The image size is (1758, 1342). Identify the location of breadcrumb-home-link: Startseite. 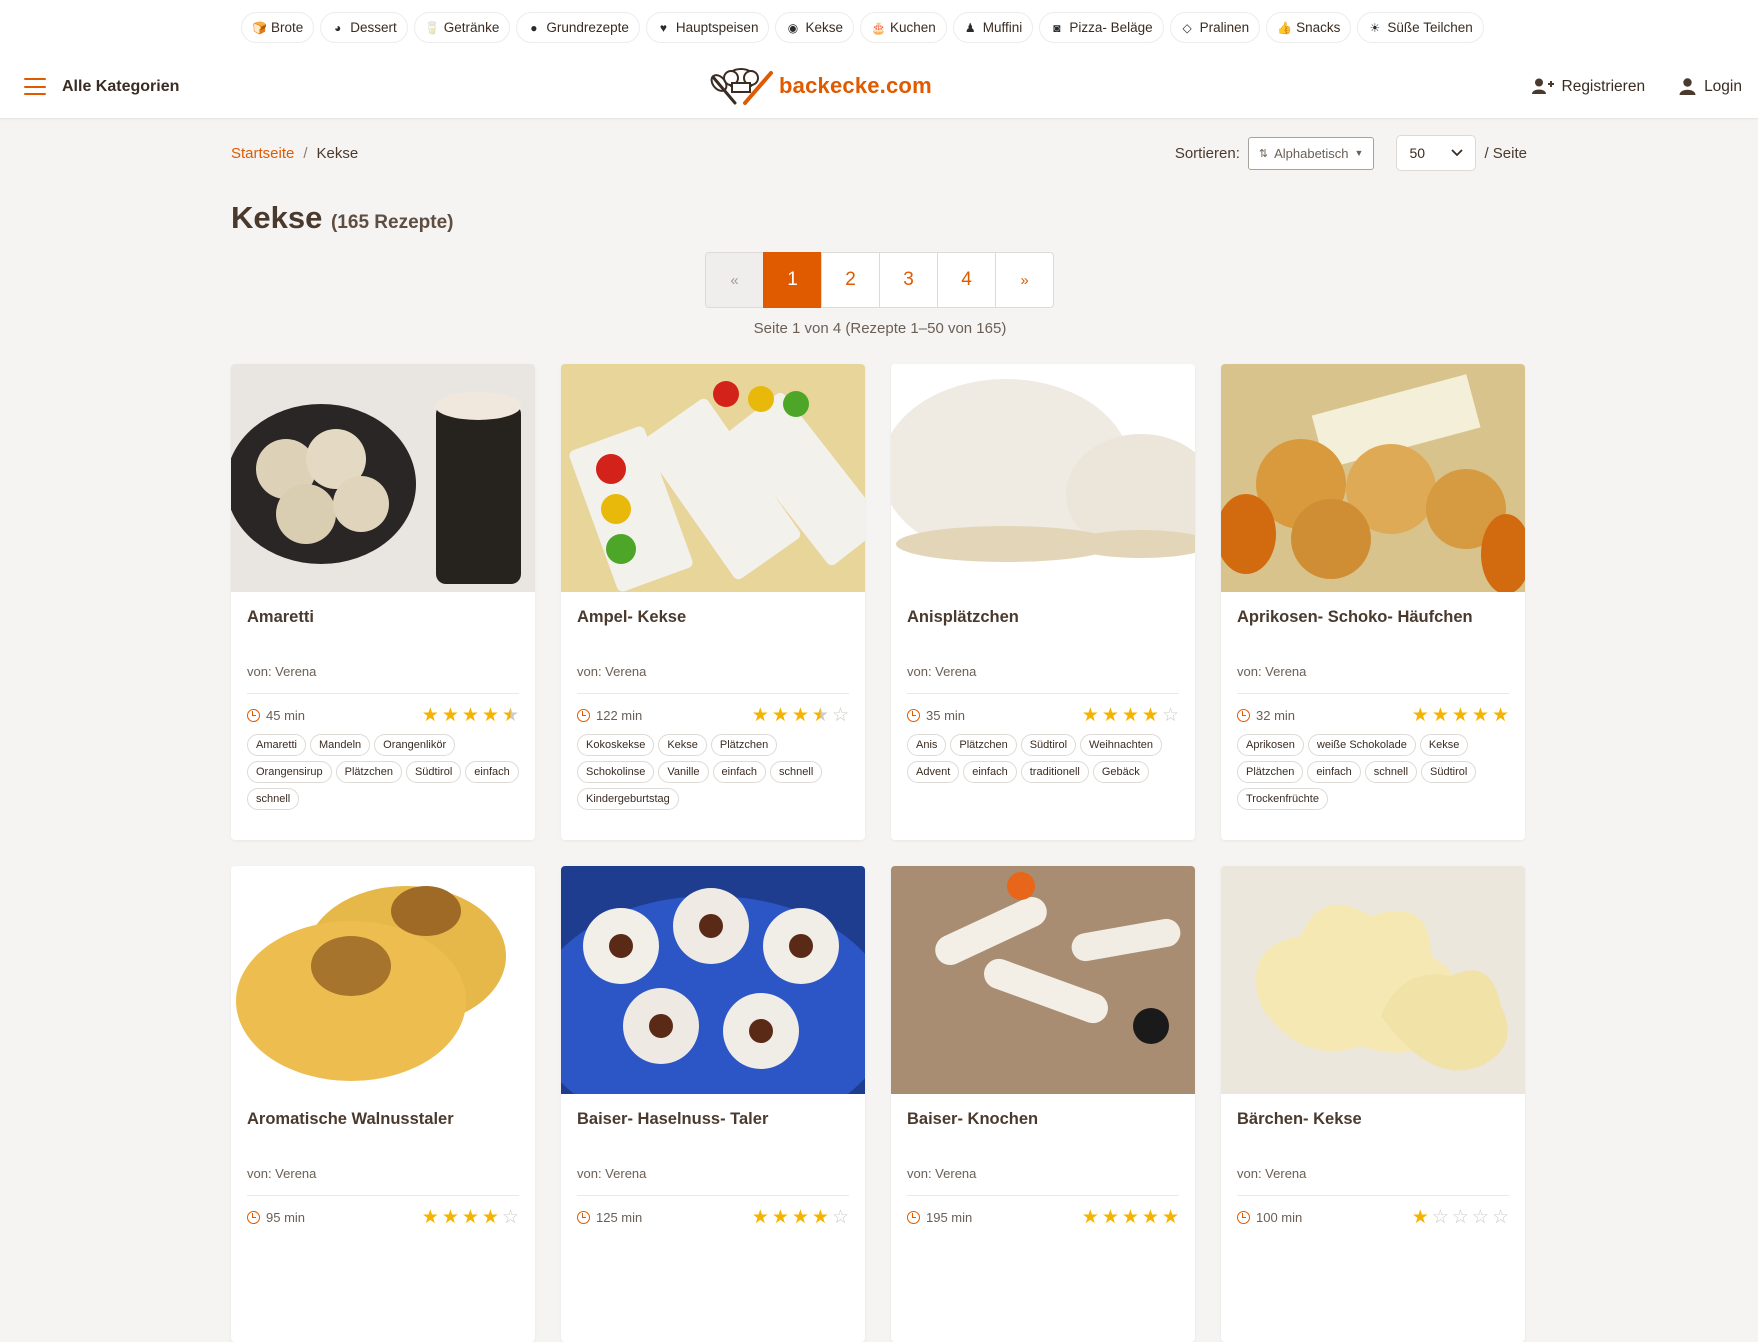
(262, 153).